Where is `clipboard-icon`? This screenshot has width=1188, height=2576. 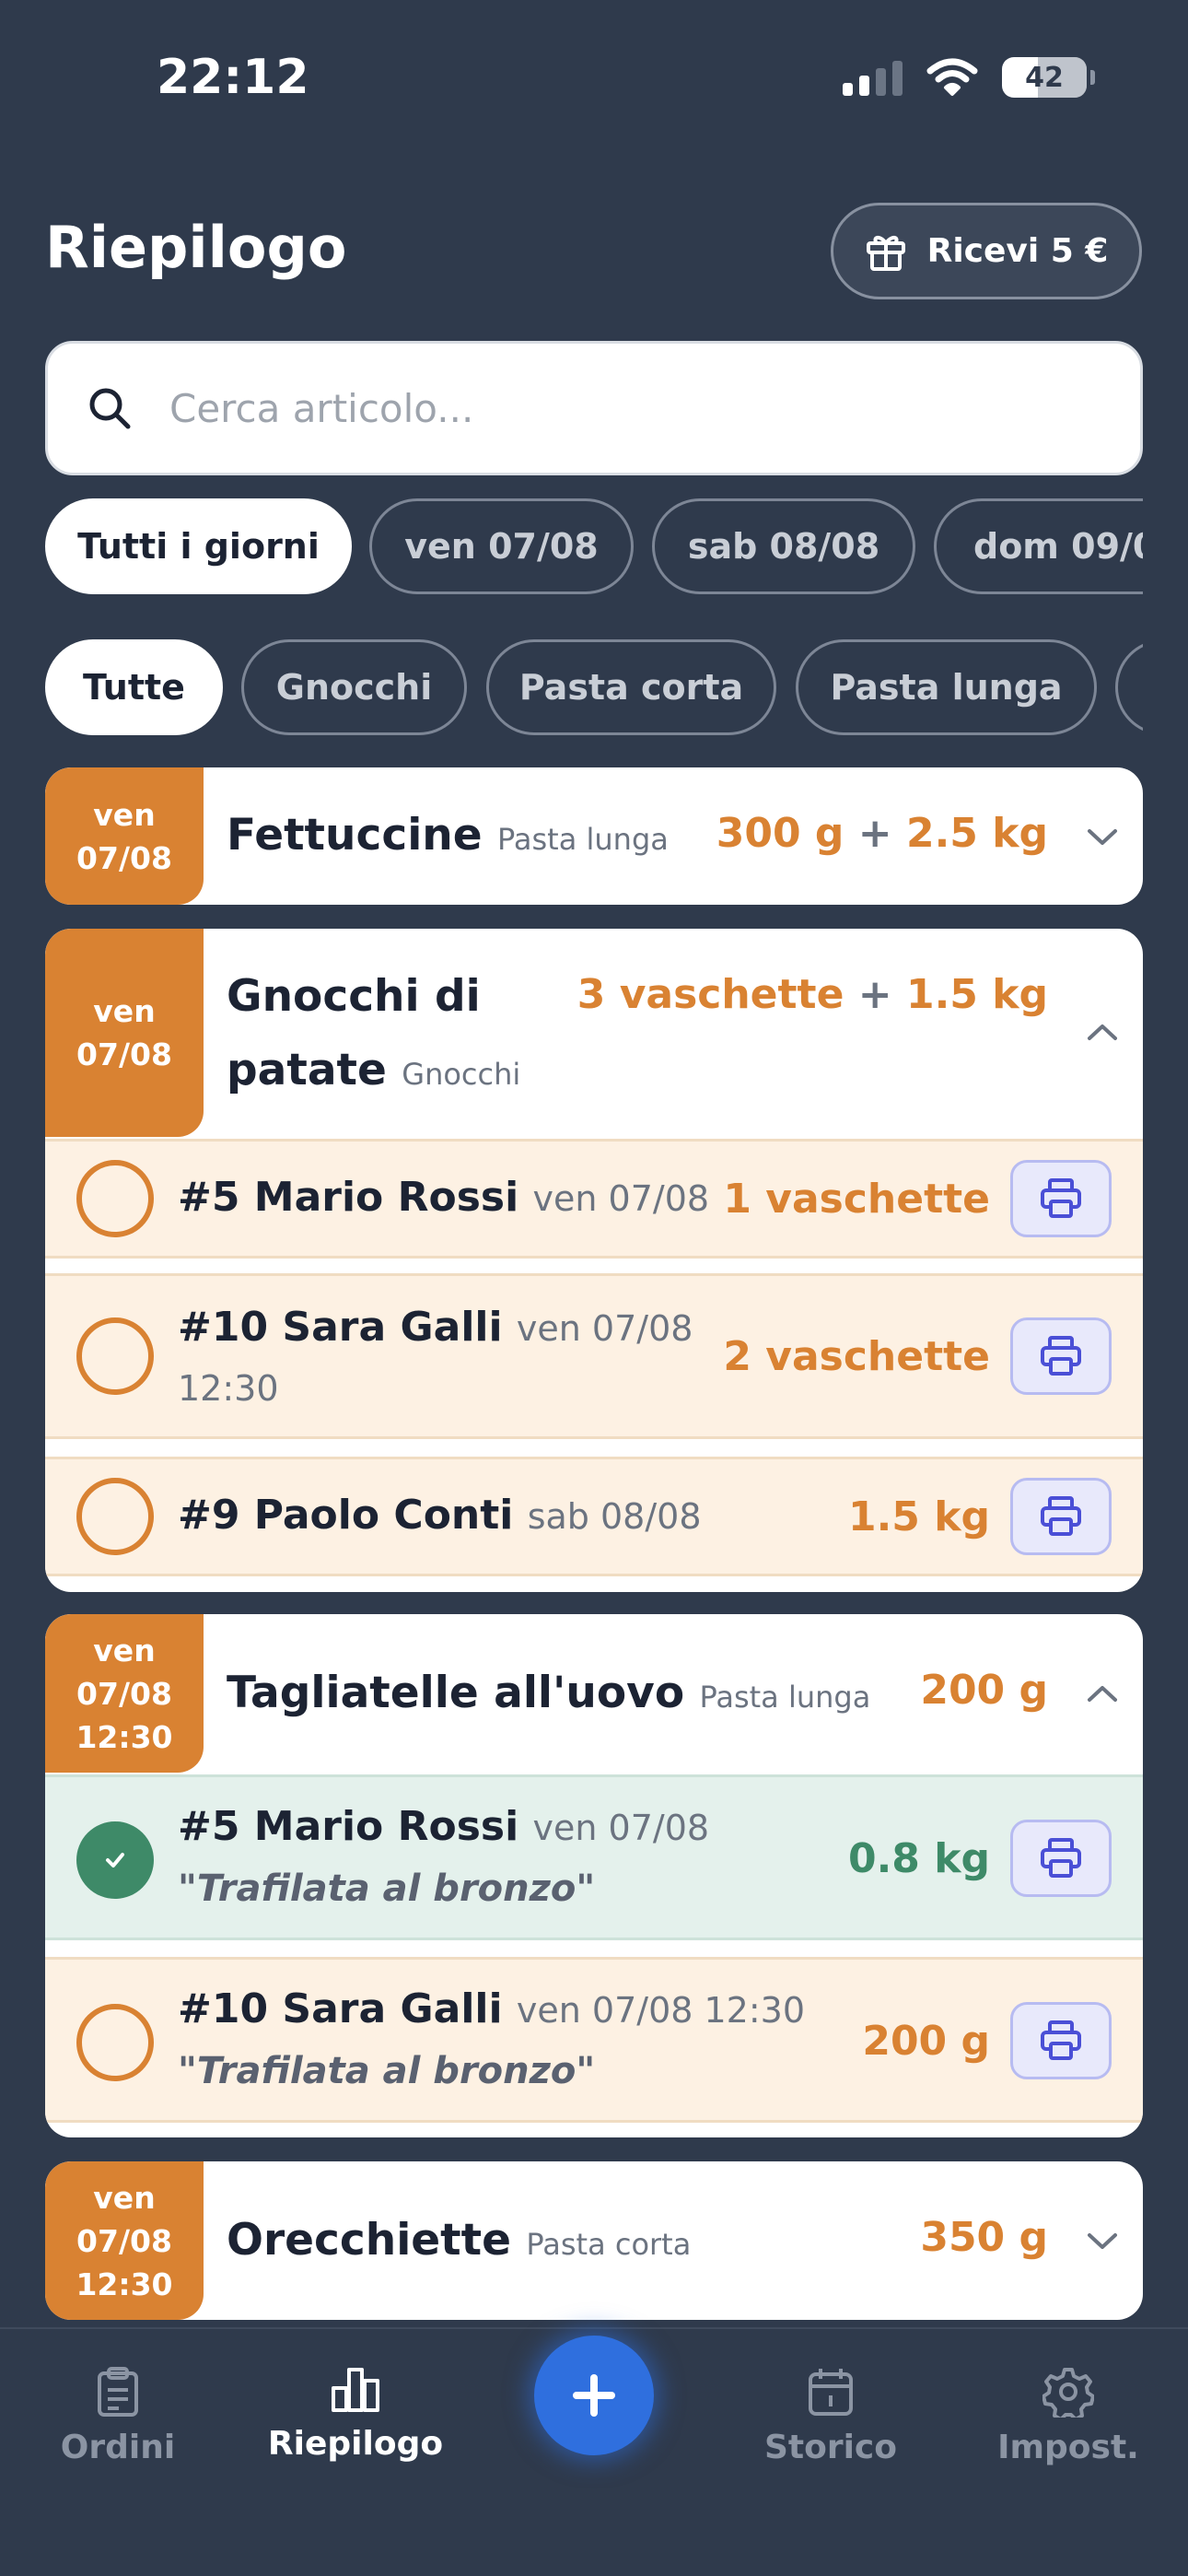
clipboard-icon is located at coordinates (118, 2392).